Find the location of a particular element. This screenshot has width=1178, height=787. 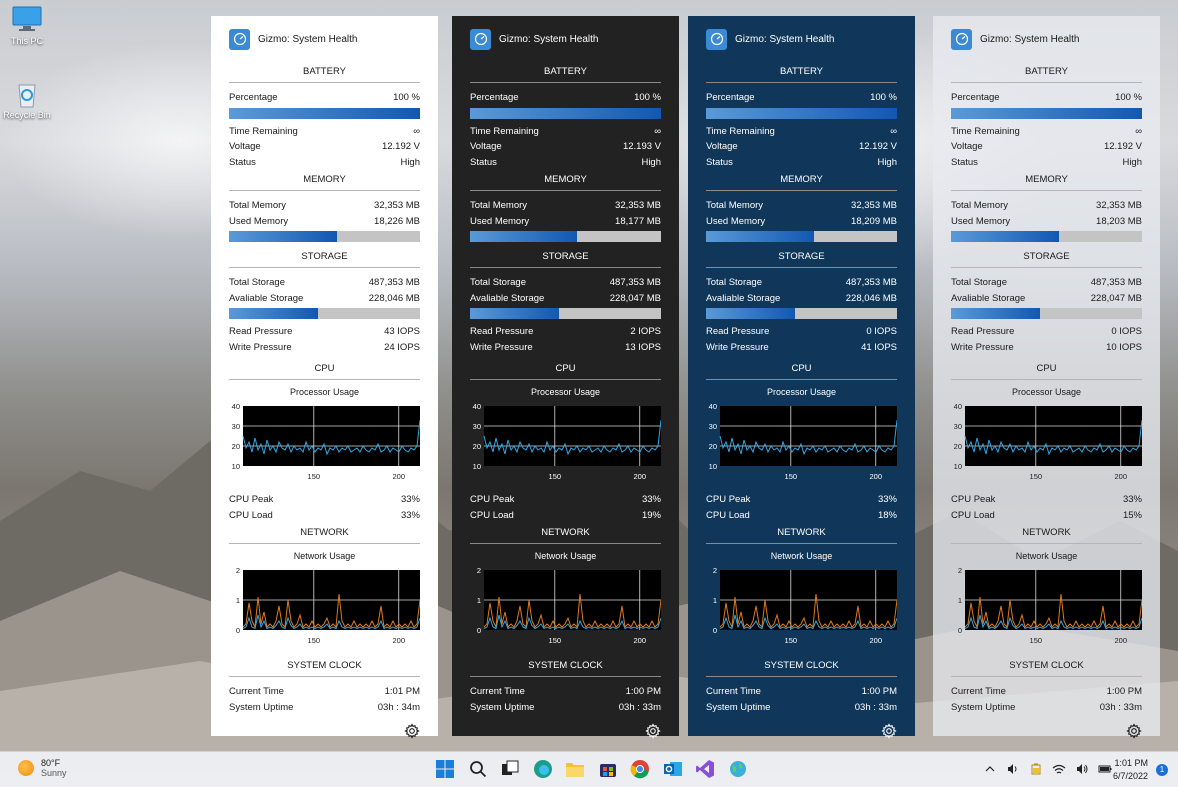

desktop-icon-label: This PC is located at coordinates (26, 41).